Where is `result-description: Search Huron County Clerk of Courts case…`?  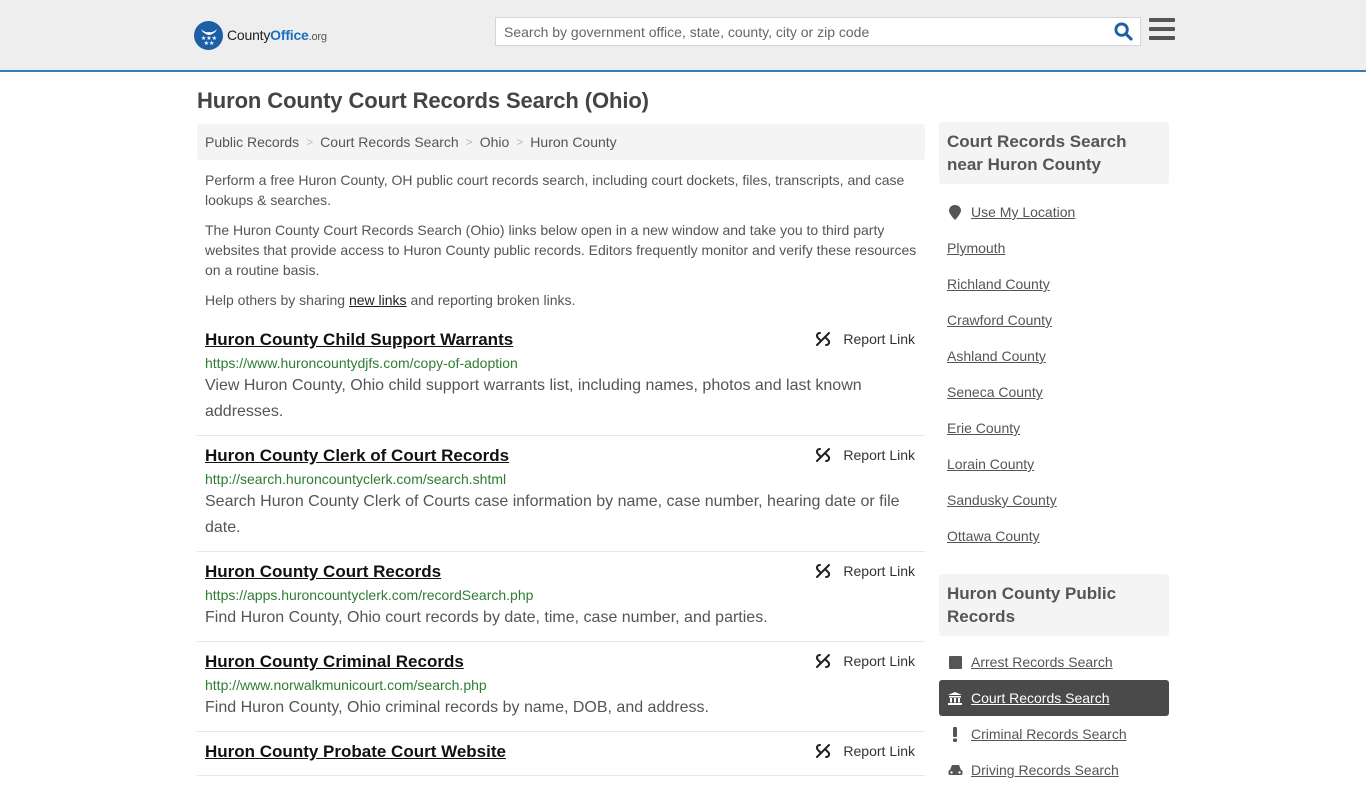 result-description: Search Huron County Clerk of Courts case… is located at coordinates (552, 514).